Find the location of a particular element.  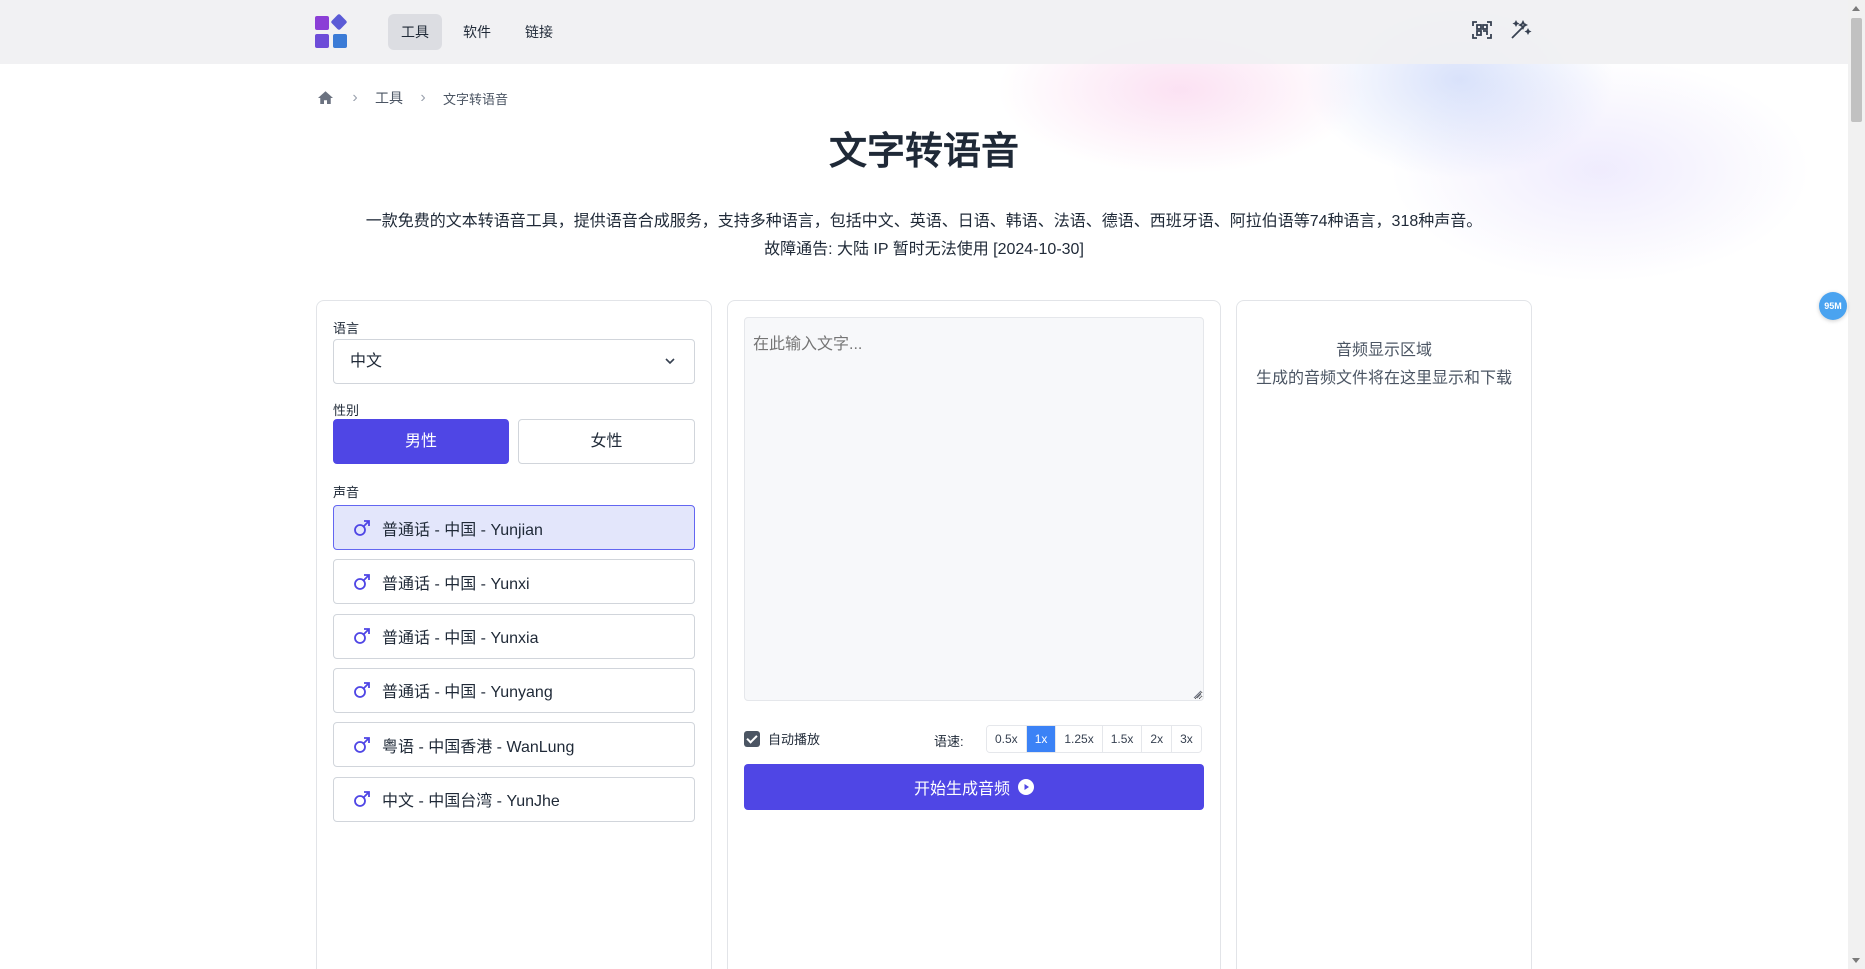

floating-badge: 95M is located at coordinates (1833, 306).